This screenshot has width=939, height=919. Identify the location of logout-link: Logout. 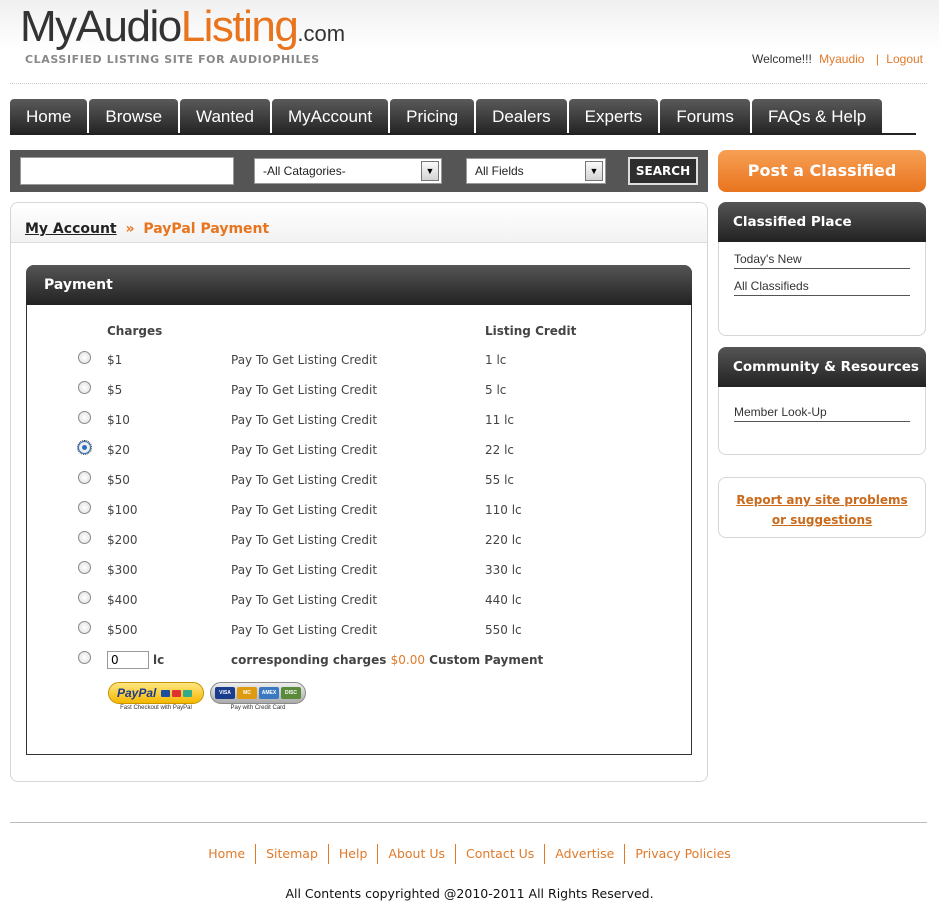
(904, 59).